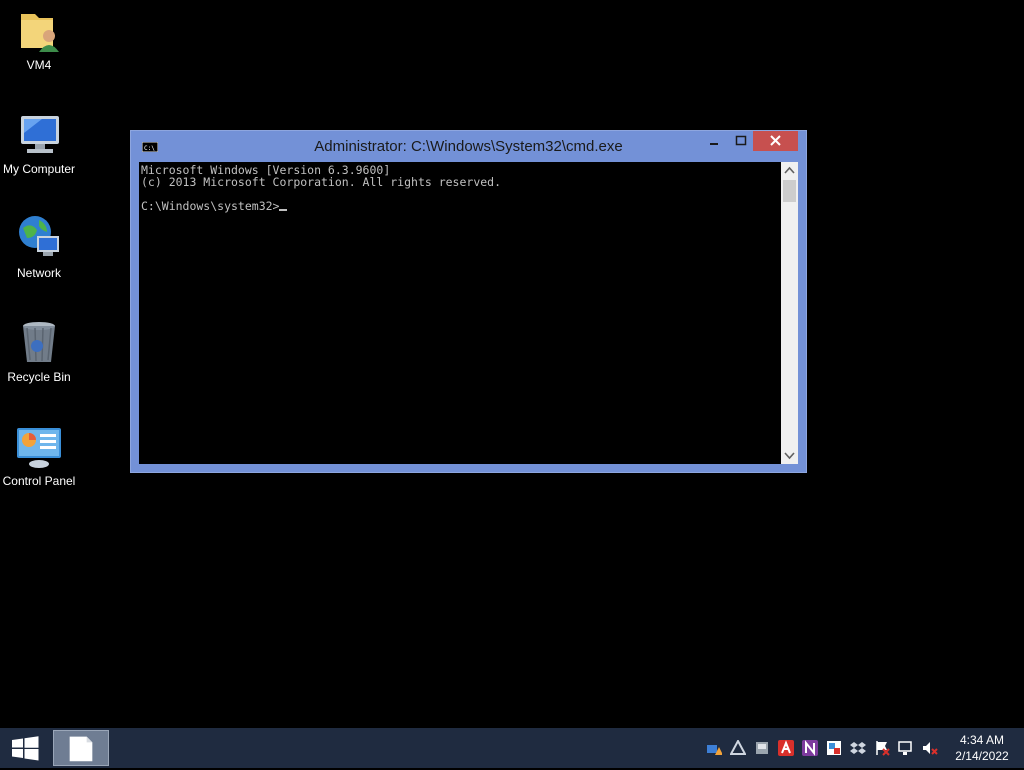  I want to click on chevron-up-icon, so click(789, 170).